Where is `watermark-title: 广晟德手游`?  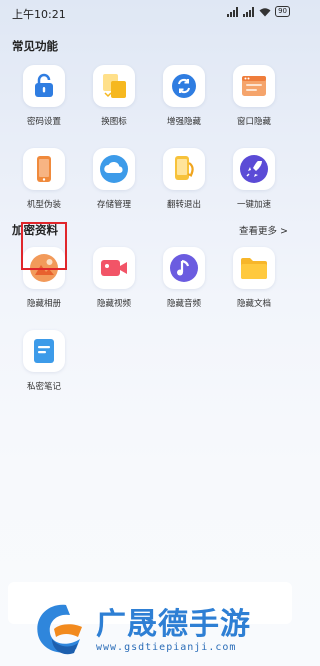
watermark-title: 广晟德手游 is located at coordinates (173, 624).